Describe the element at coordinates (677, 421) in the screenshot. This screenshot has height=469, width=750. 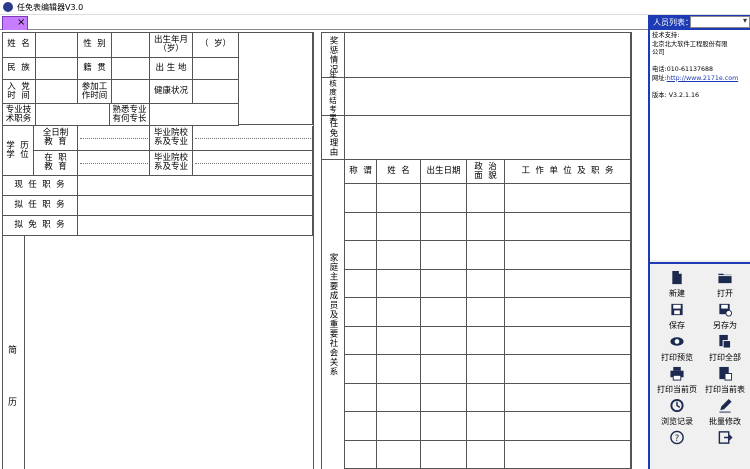
I see `tool-label: 浏览记录` at that location.